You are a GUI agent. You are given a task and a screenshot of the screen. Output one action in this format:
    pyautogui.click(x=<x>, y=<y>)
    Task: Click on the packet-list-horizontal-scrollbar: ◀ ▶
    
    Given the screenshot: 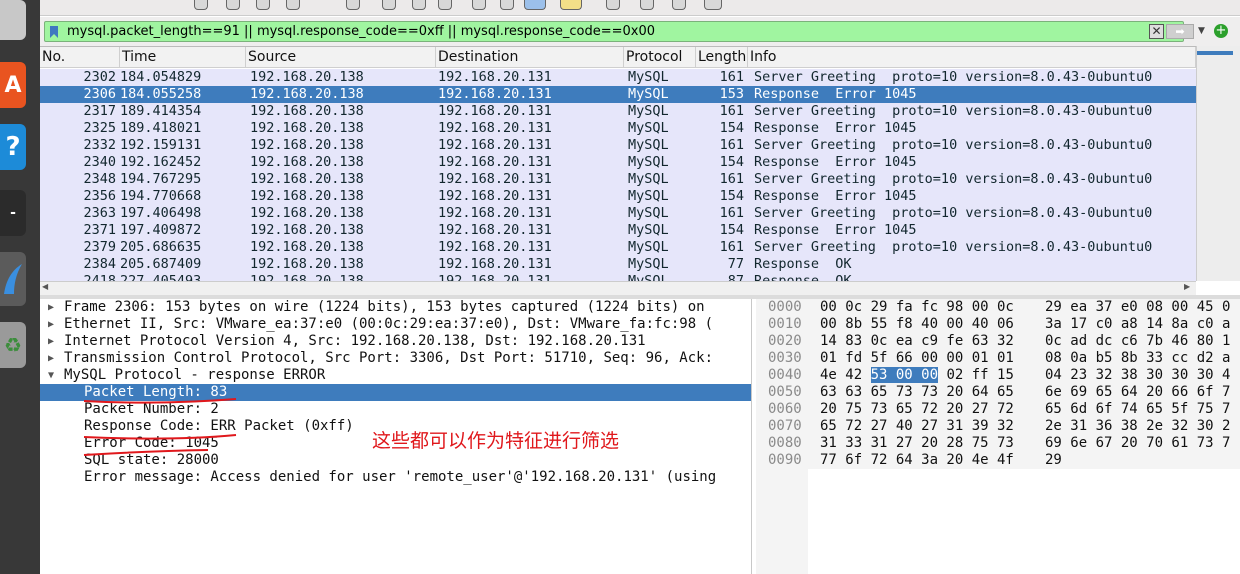 What is the action you would take?
    pyautogui.click(x=618, y=288)
    